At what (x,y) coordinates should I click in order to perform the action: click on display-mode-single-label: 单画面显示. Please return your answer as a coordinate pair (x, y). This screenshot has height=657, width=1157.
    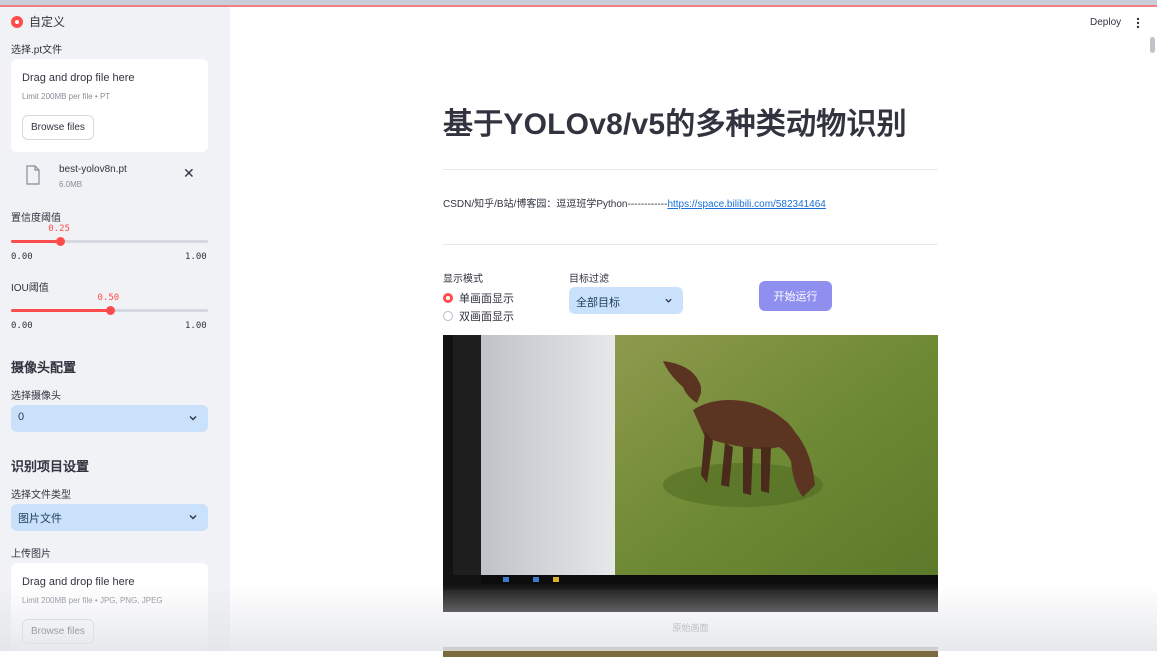
    Looking at the image, I should click on (486, 299).